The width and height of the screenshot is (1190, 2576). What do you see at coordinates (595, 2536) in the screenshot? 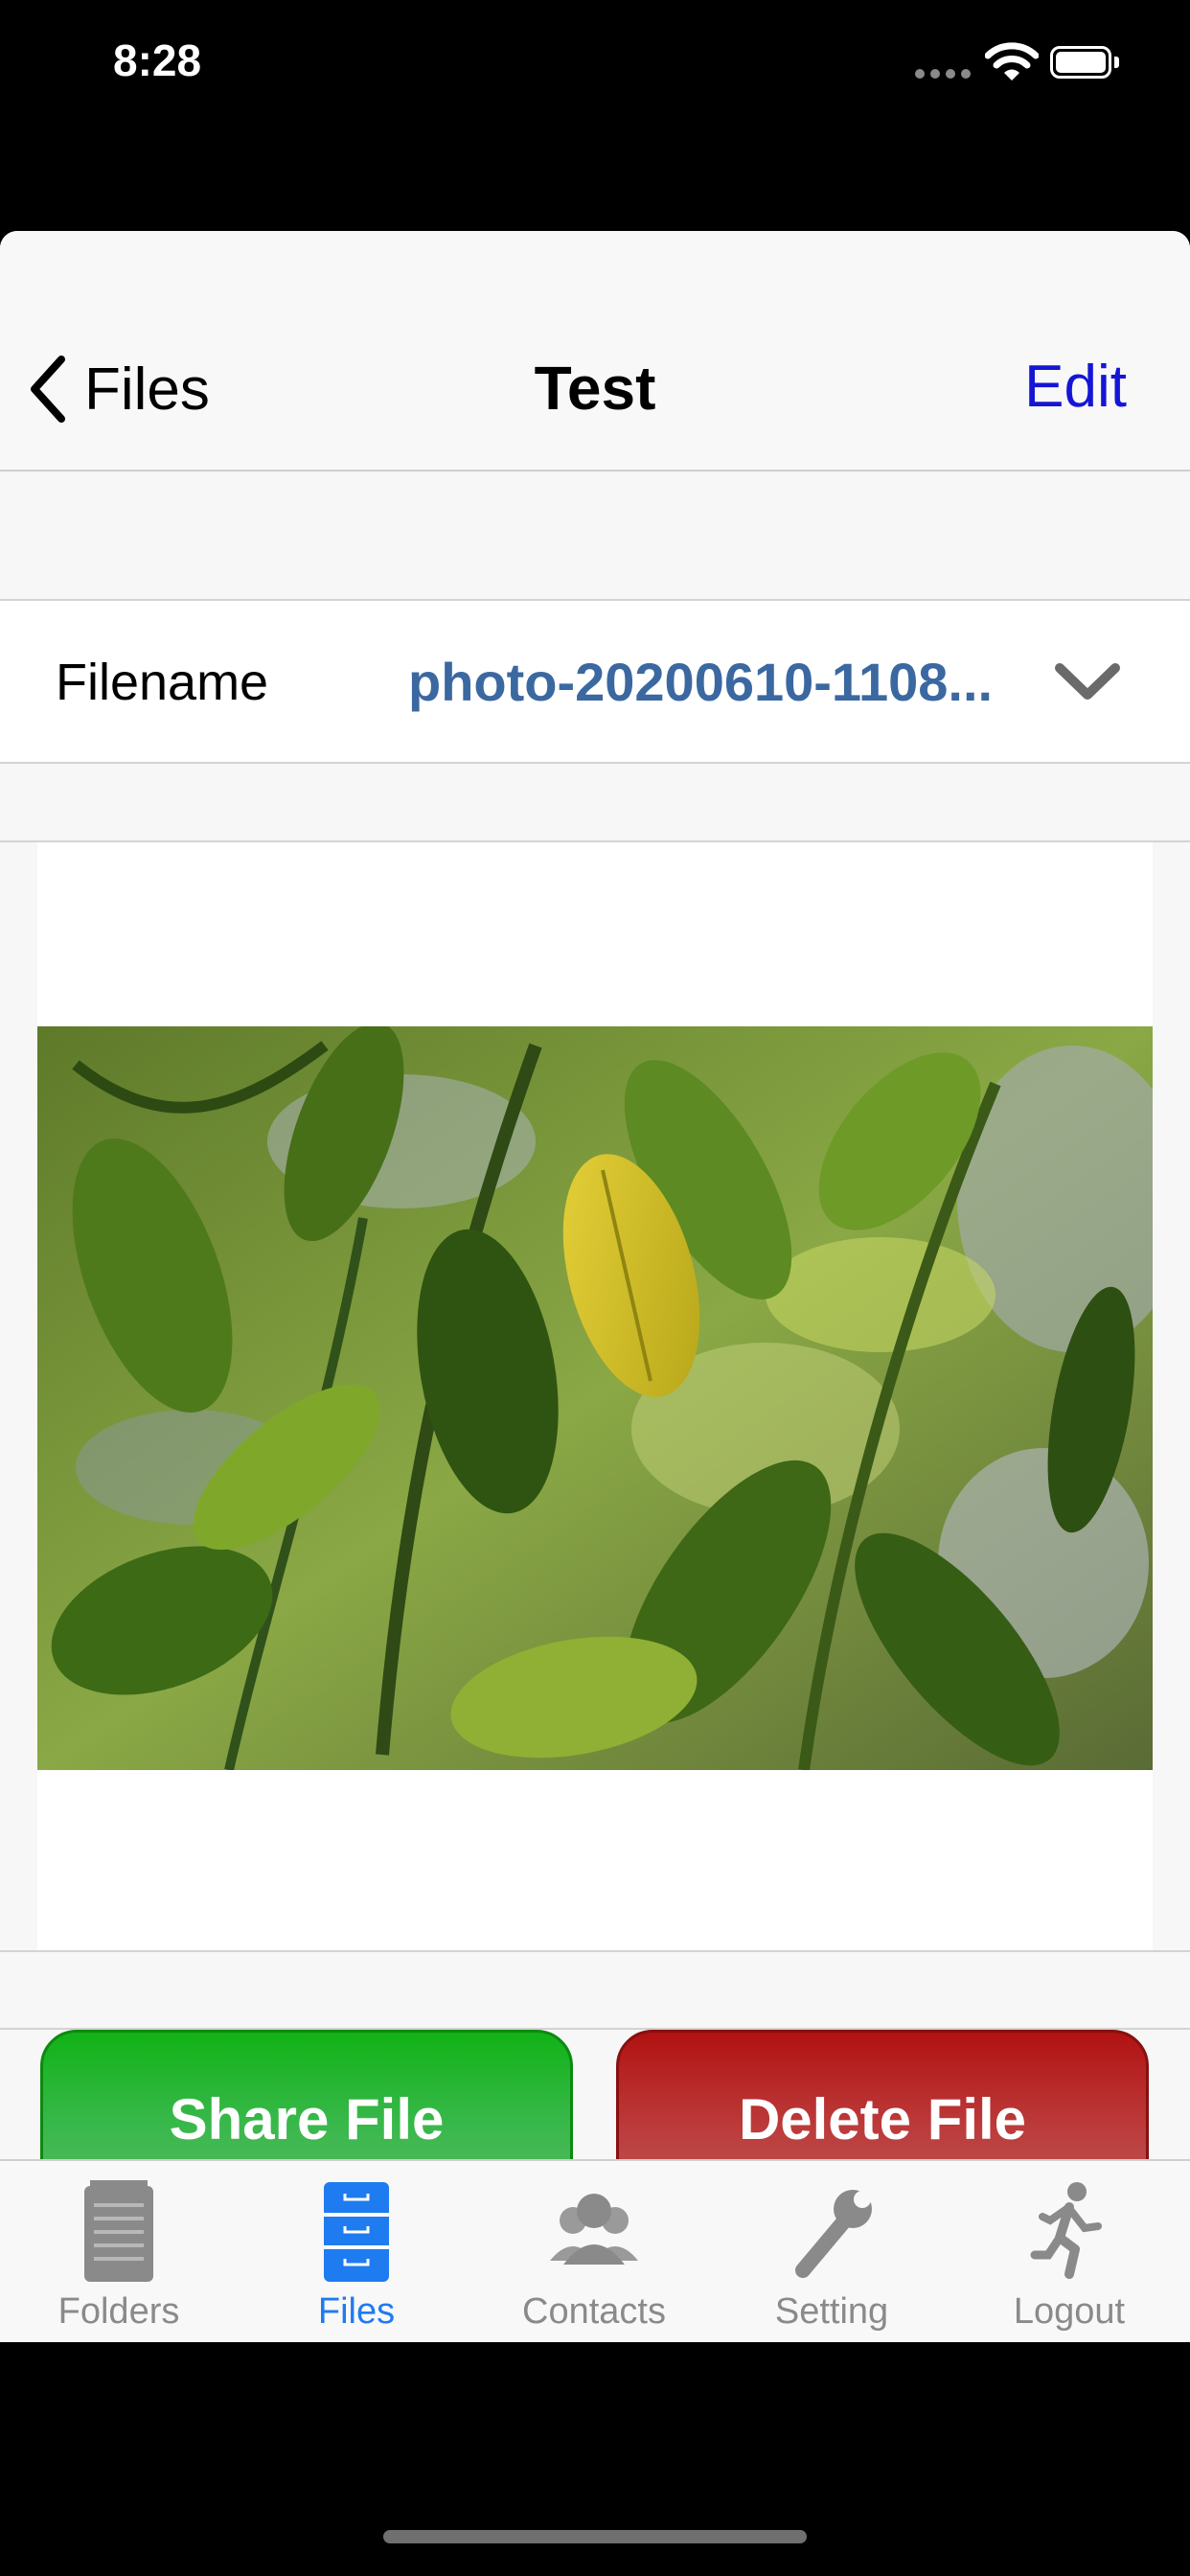
I see `home-indicator` at bounding box center [595, 2536].